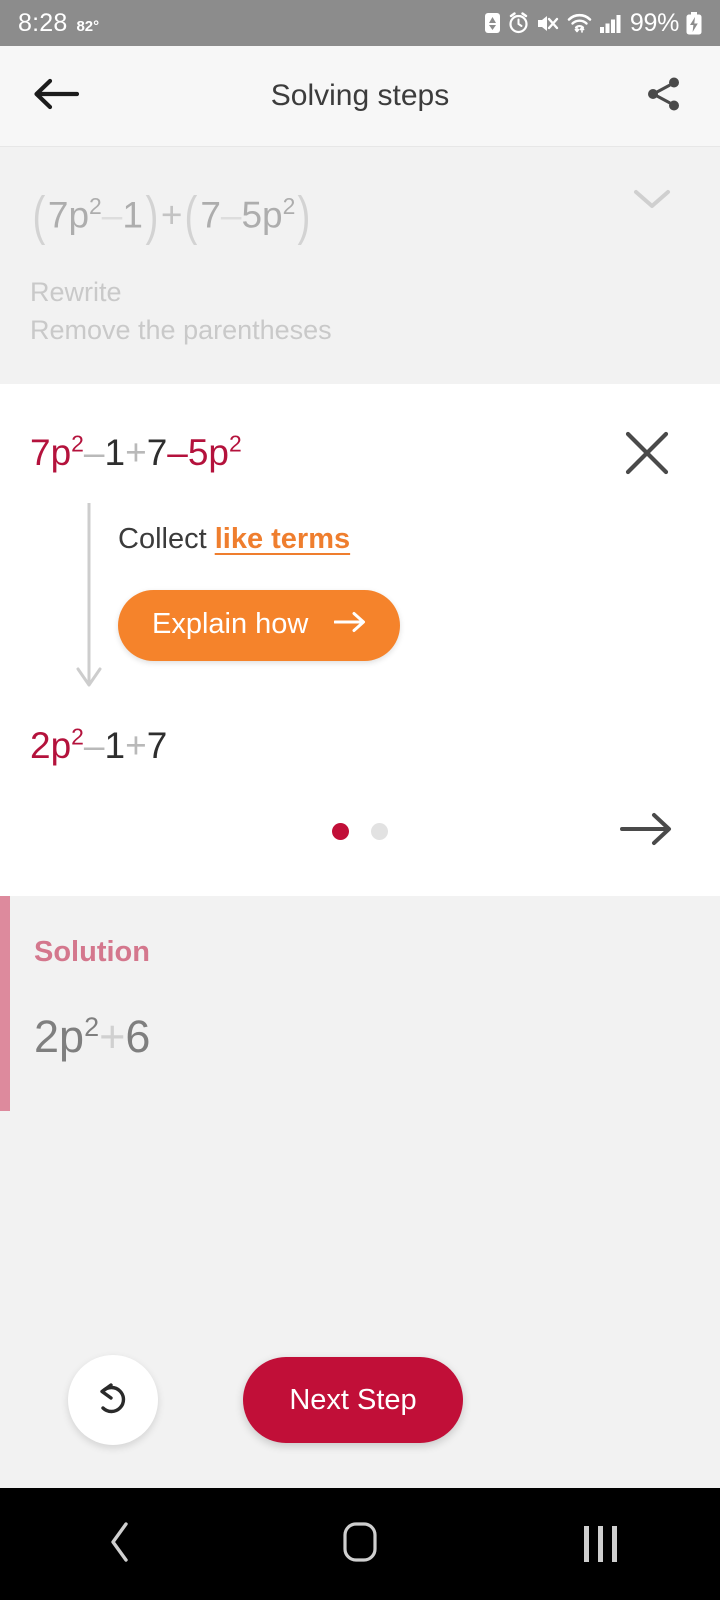 This screenshot has height=1600, width=720. I want to click on prev-op-3: –, so click(231, 215).